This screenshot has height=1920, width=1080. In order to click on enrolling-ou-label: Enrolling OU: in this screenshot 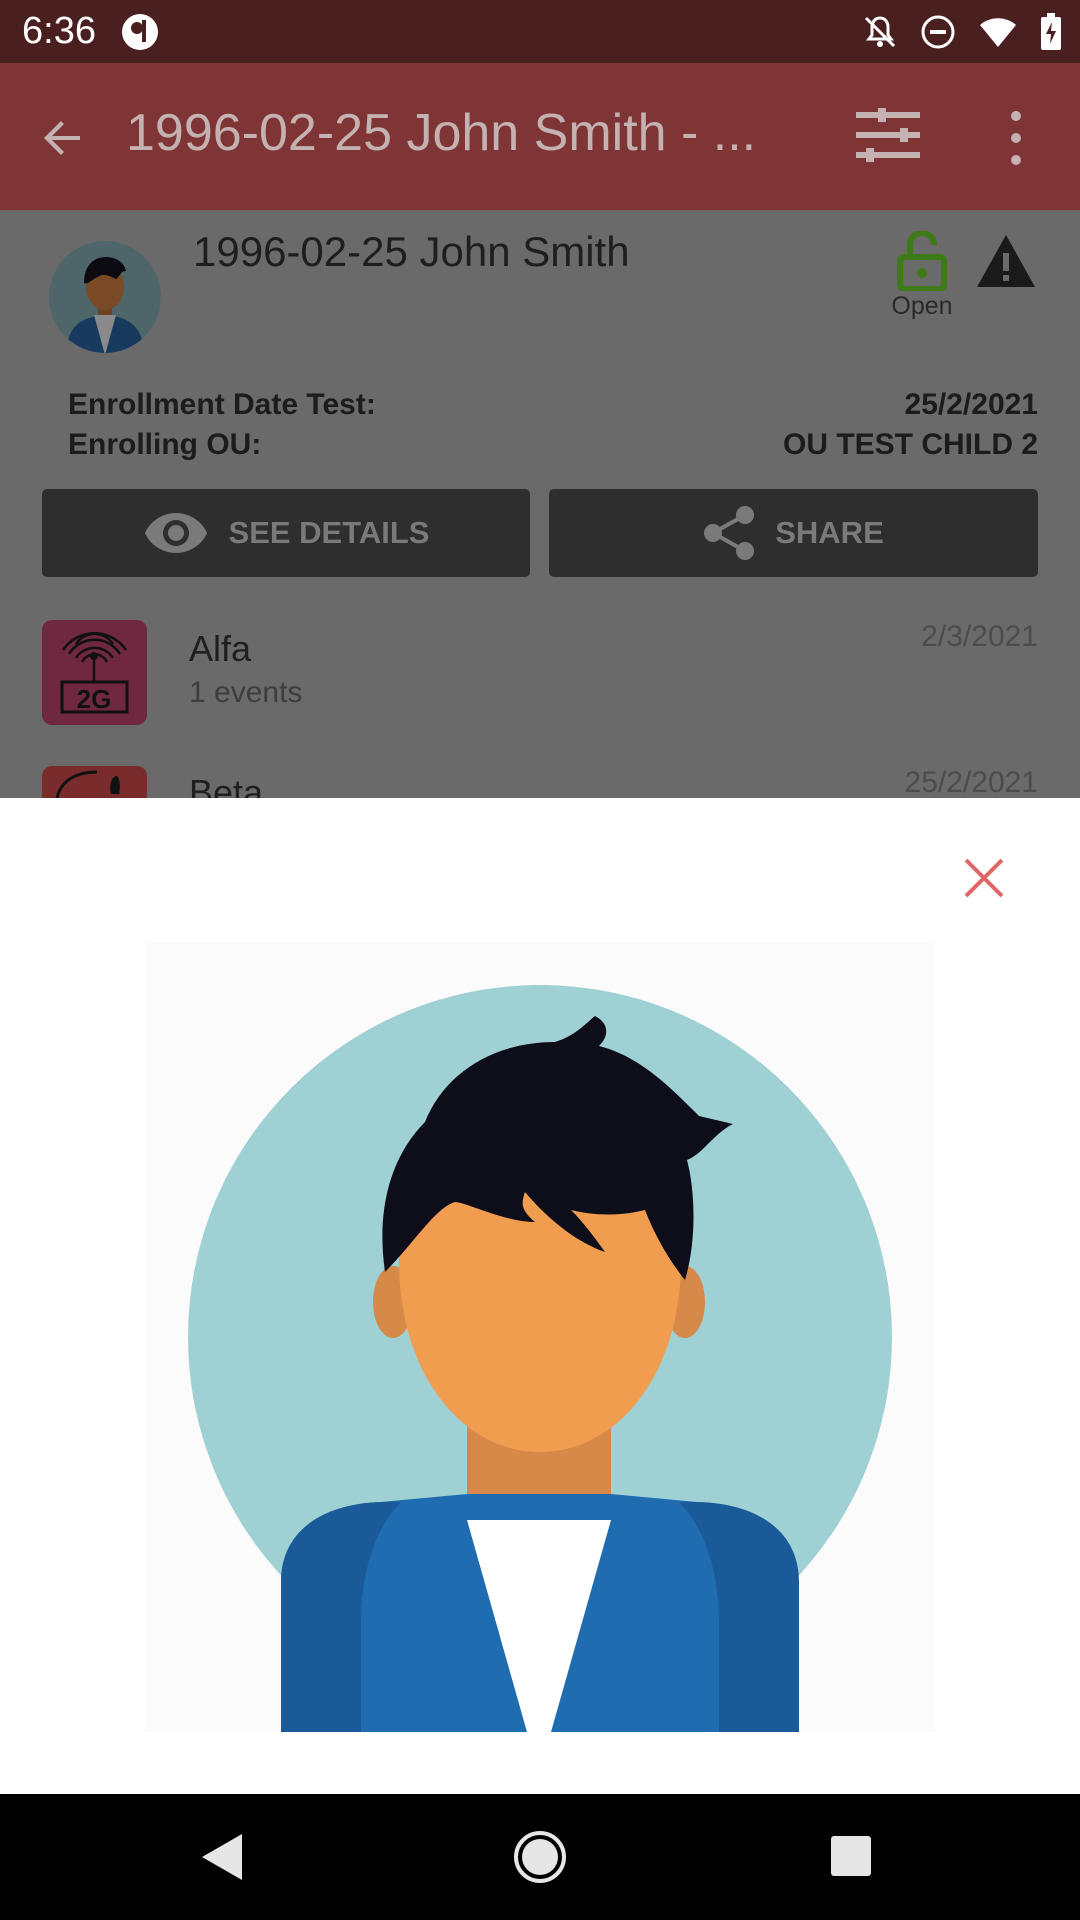, I will do `click(165, 444)`.